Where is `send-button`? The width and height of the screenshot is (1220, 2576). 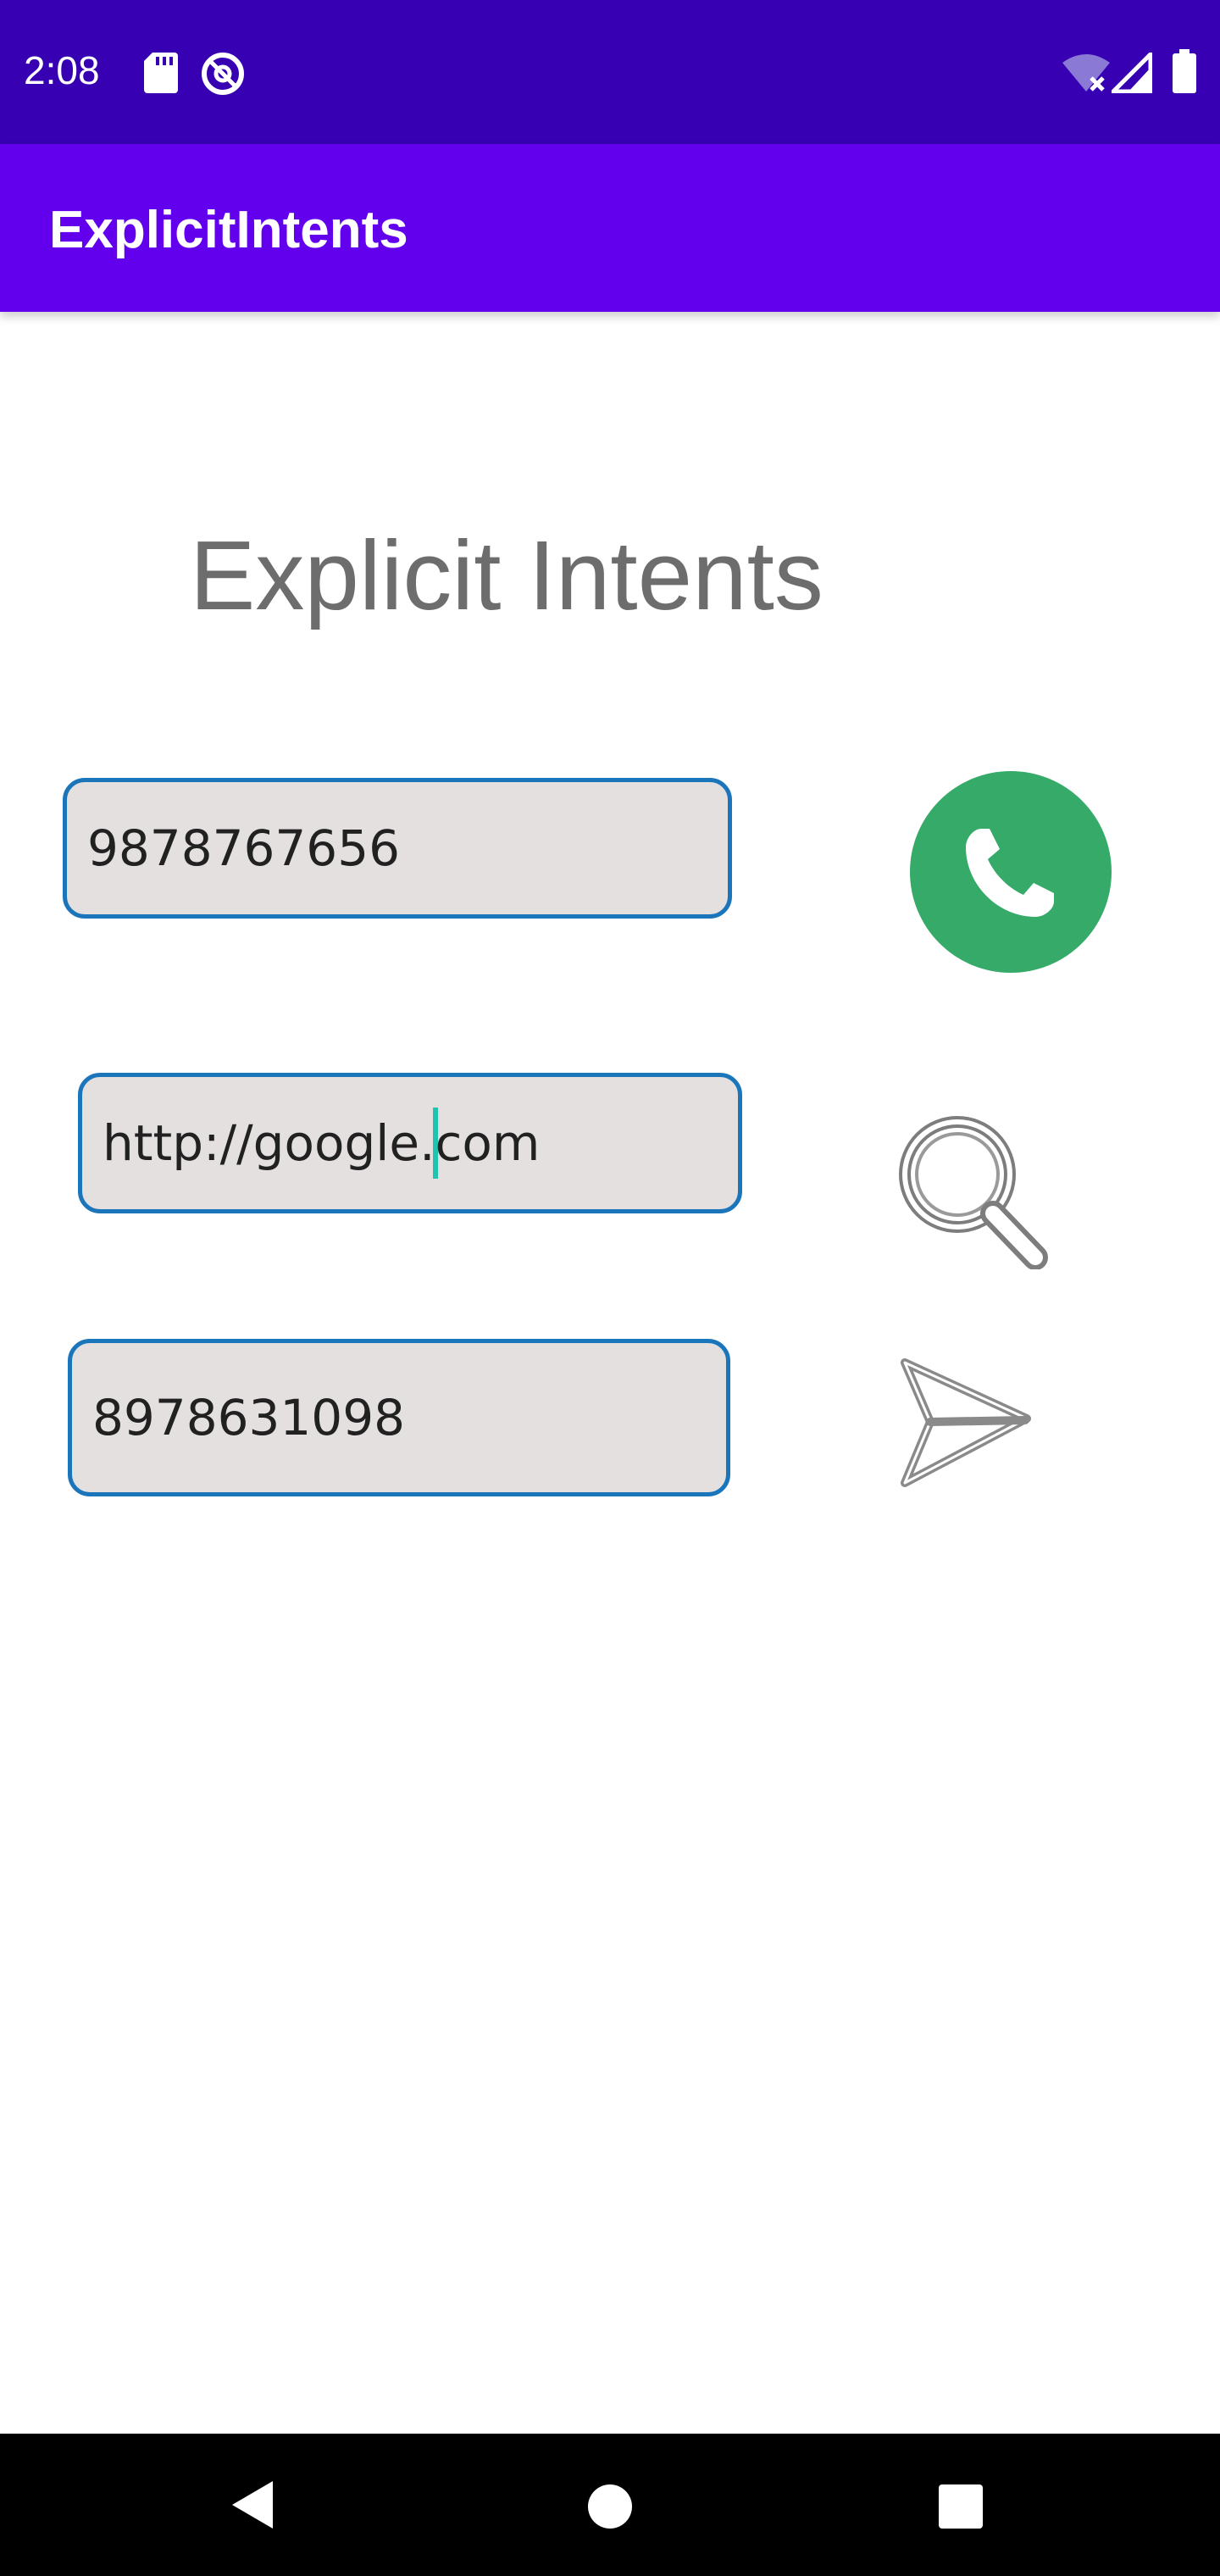
send-button is located at coordinates (966, 1424).